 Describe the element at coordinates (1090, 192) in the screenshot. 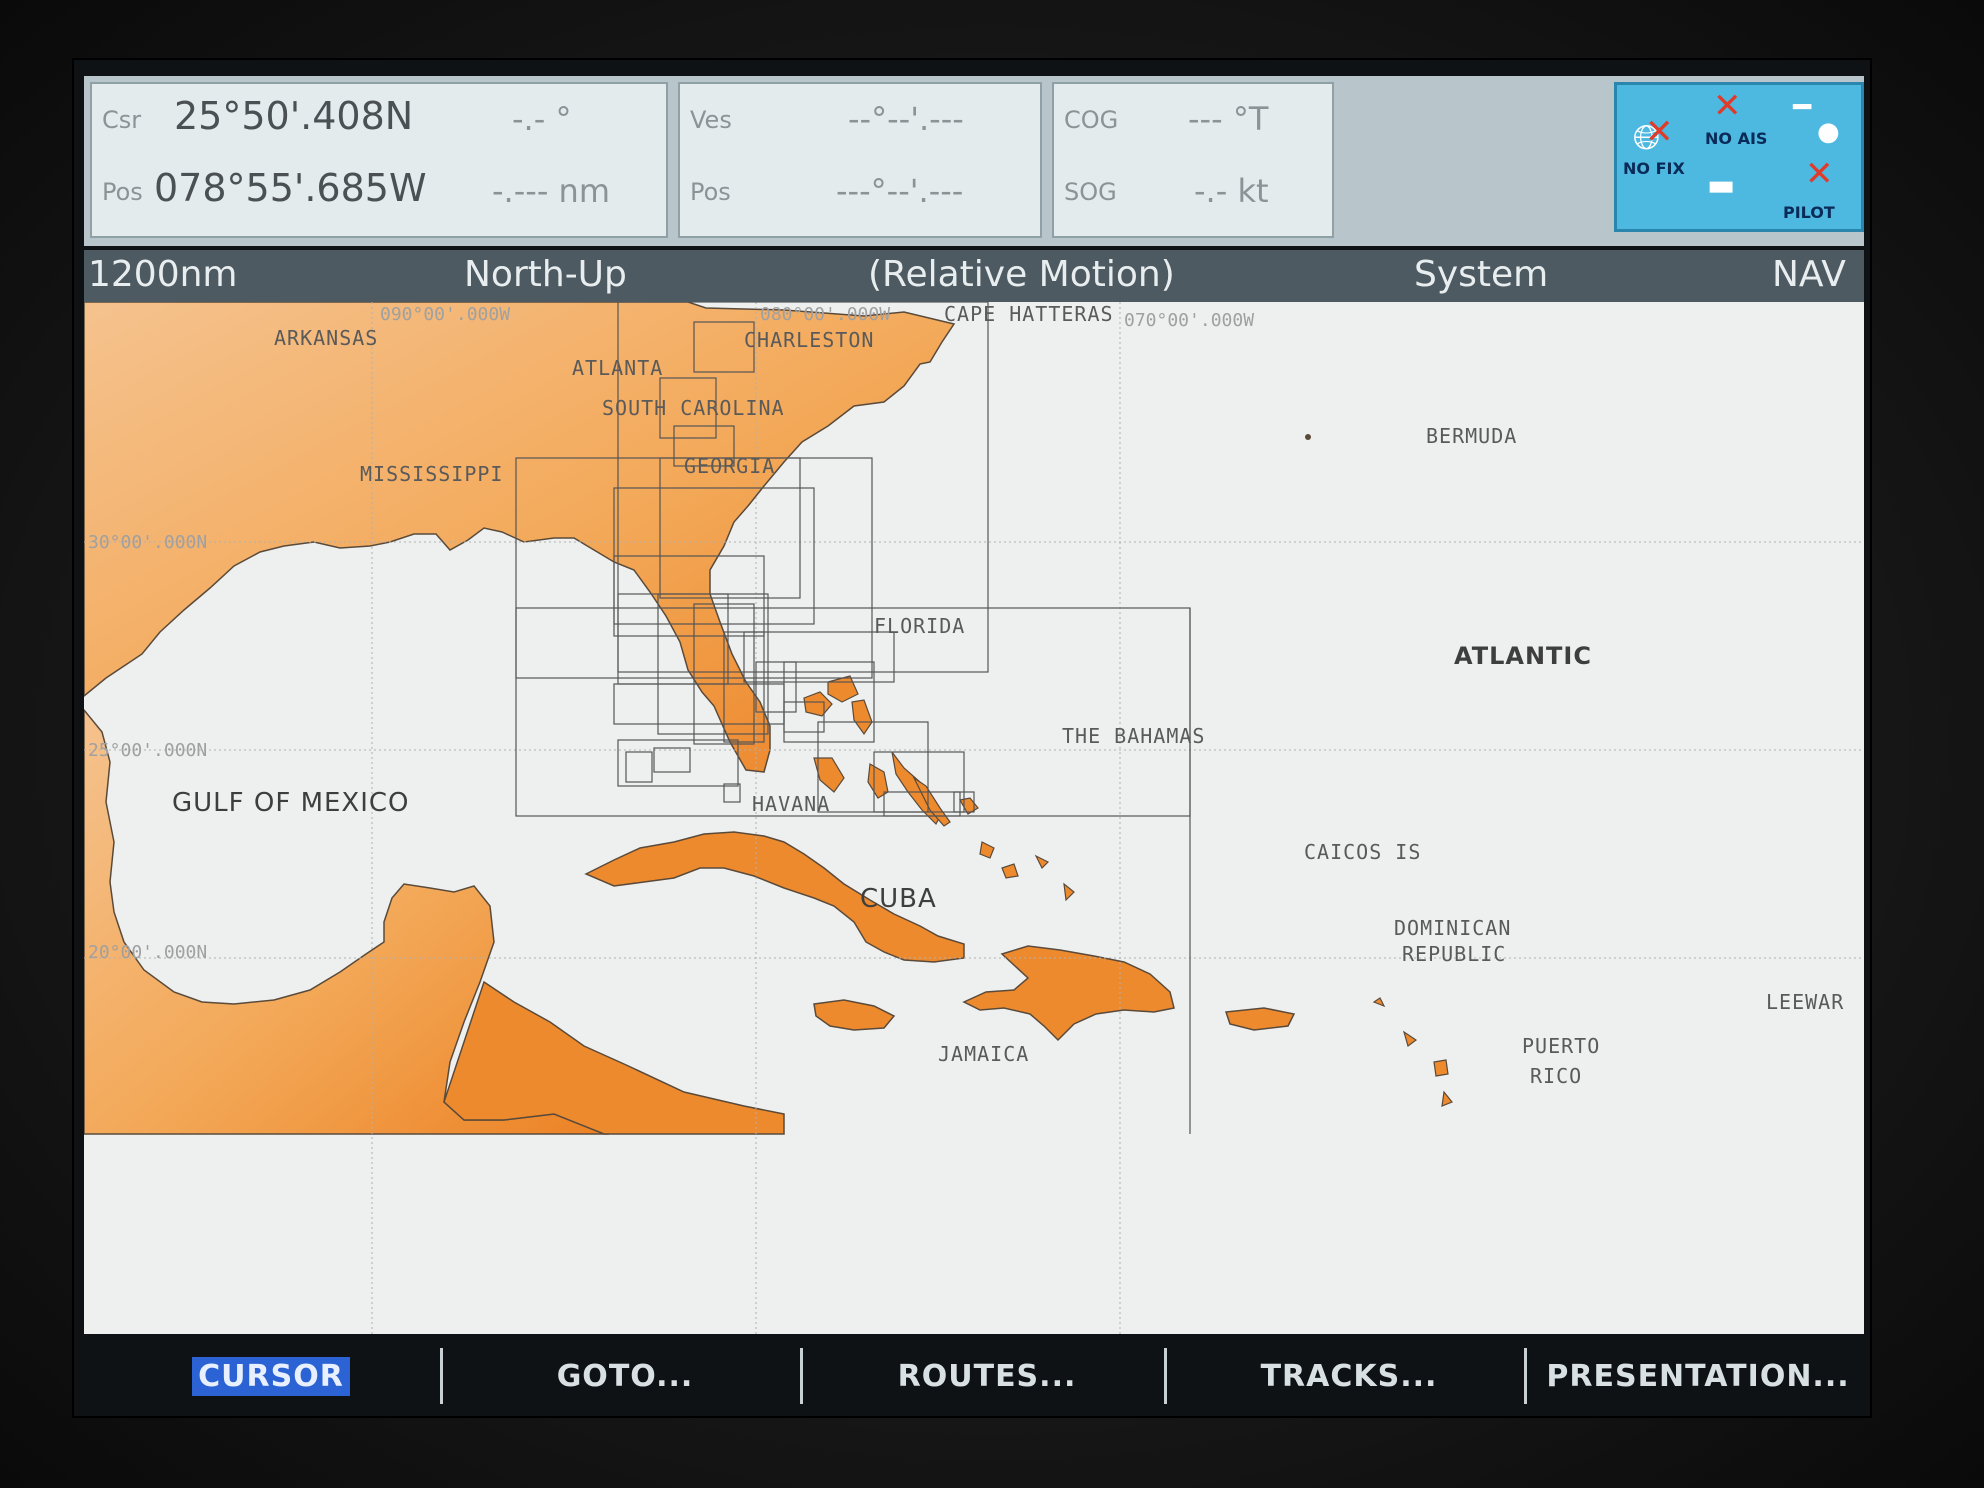

I see `sog-label: SOG` at that location.